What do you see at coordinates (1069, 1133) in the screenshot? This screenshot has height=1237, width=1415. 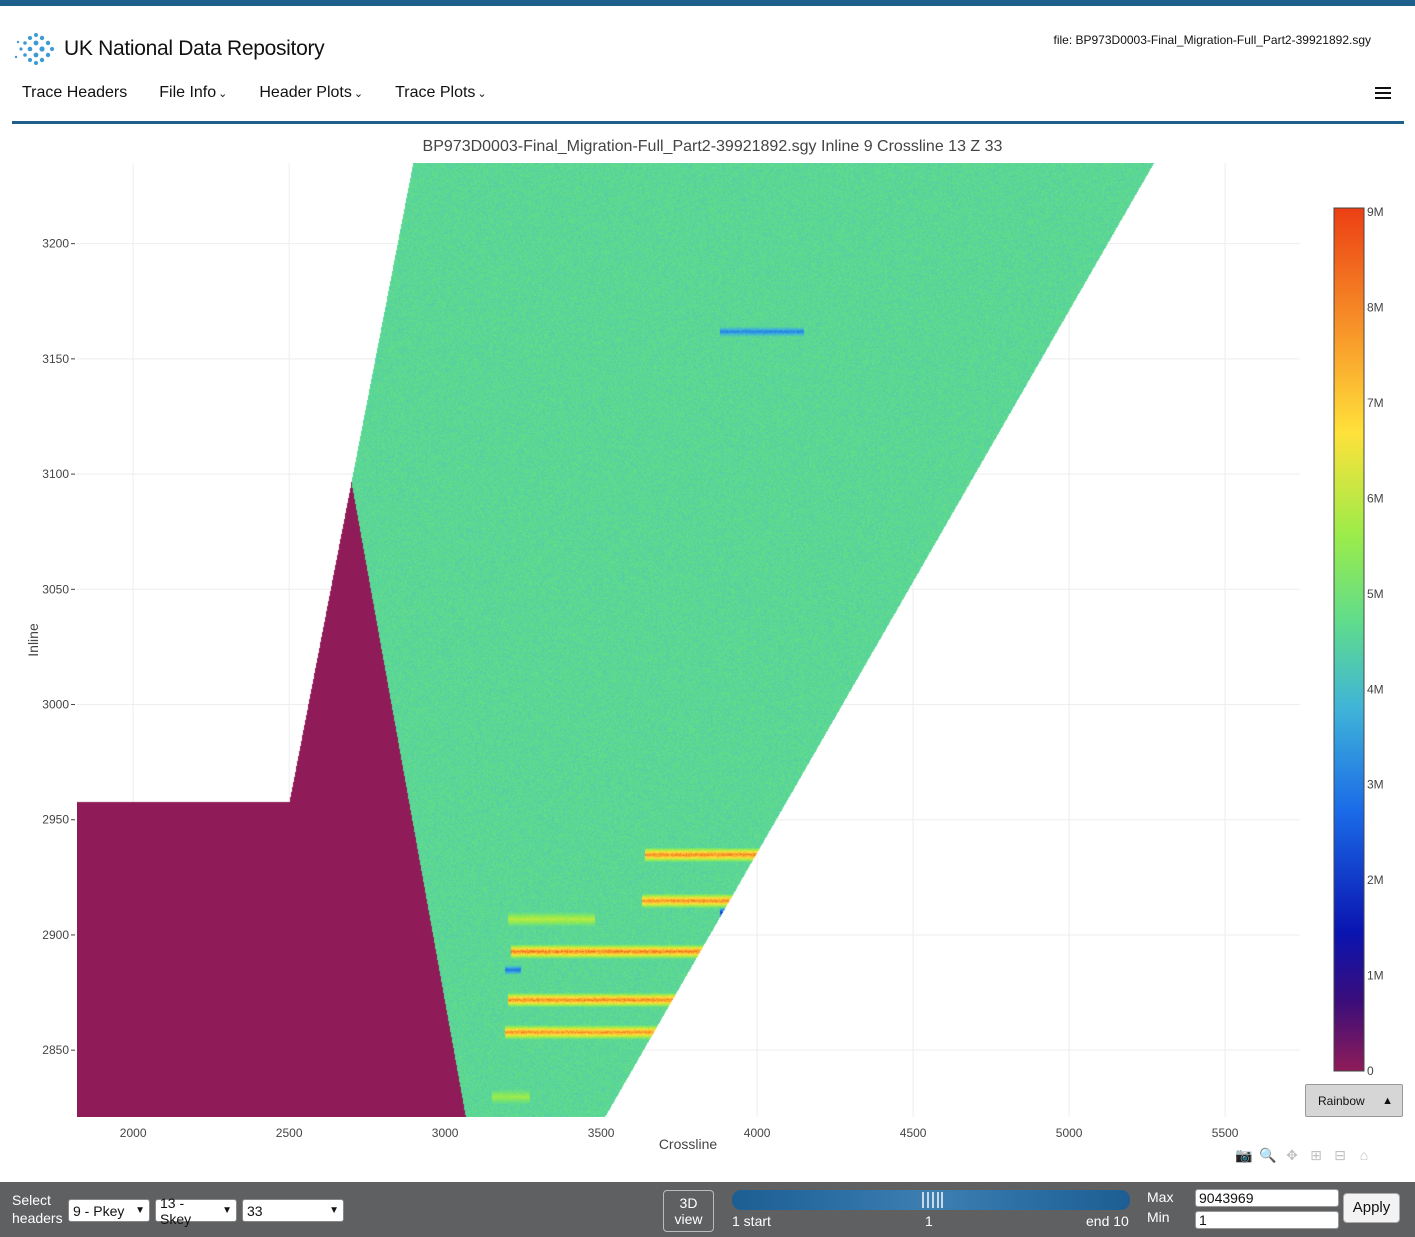 I see `x-tick-label: 5000` at bounding box center [1069, 1133].